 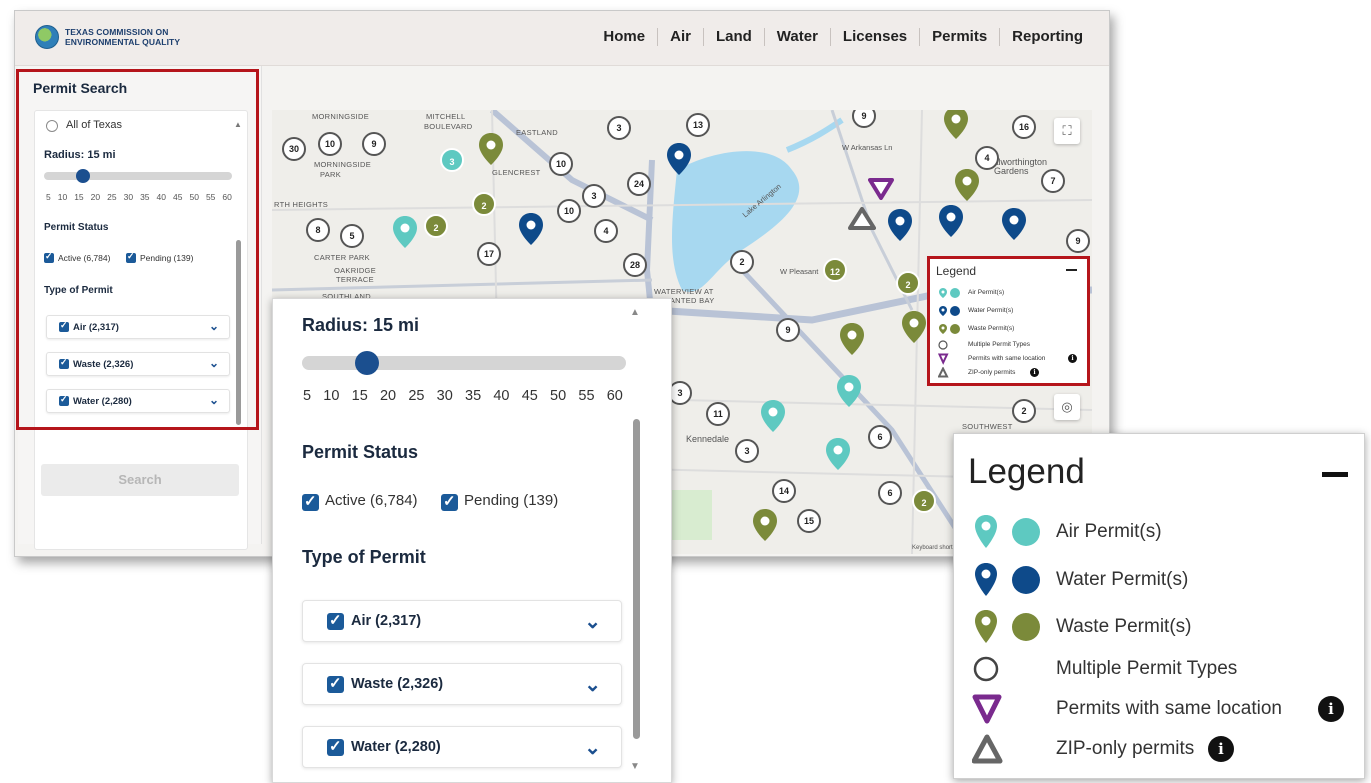 What do you see at coordinates (624, 37) in the screenshot?
I see `nav-home: Home` at bounding box center [624, 37].